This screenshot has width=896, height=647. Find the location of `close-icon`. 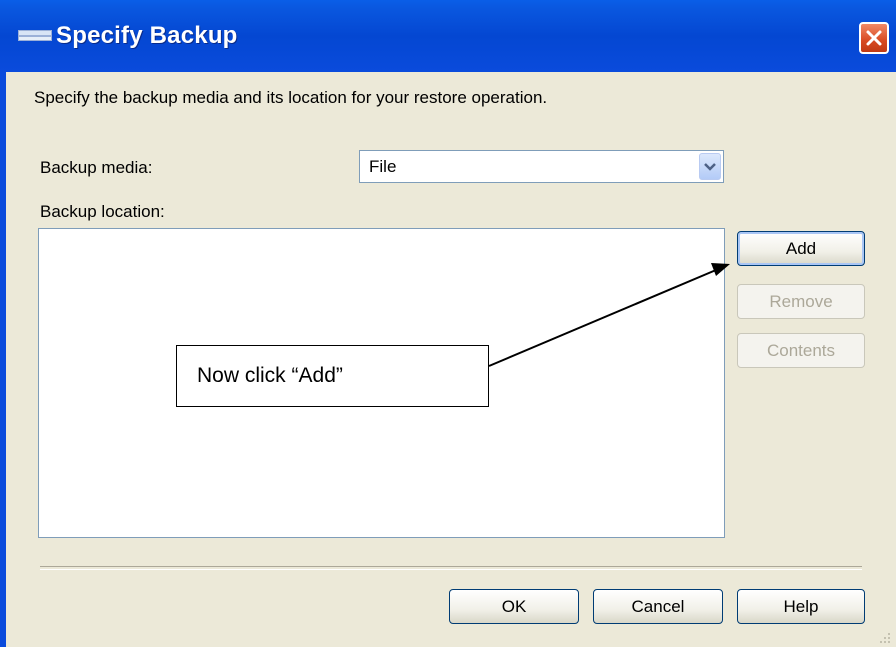

close-icon is located at coordinates (874, 38).